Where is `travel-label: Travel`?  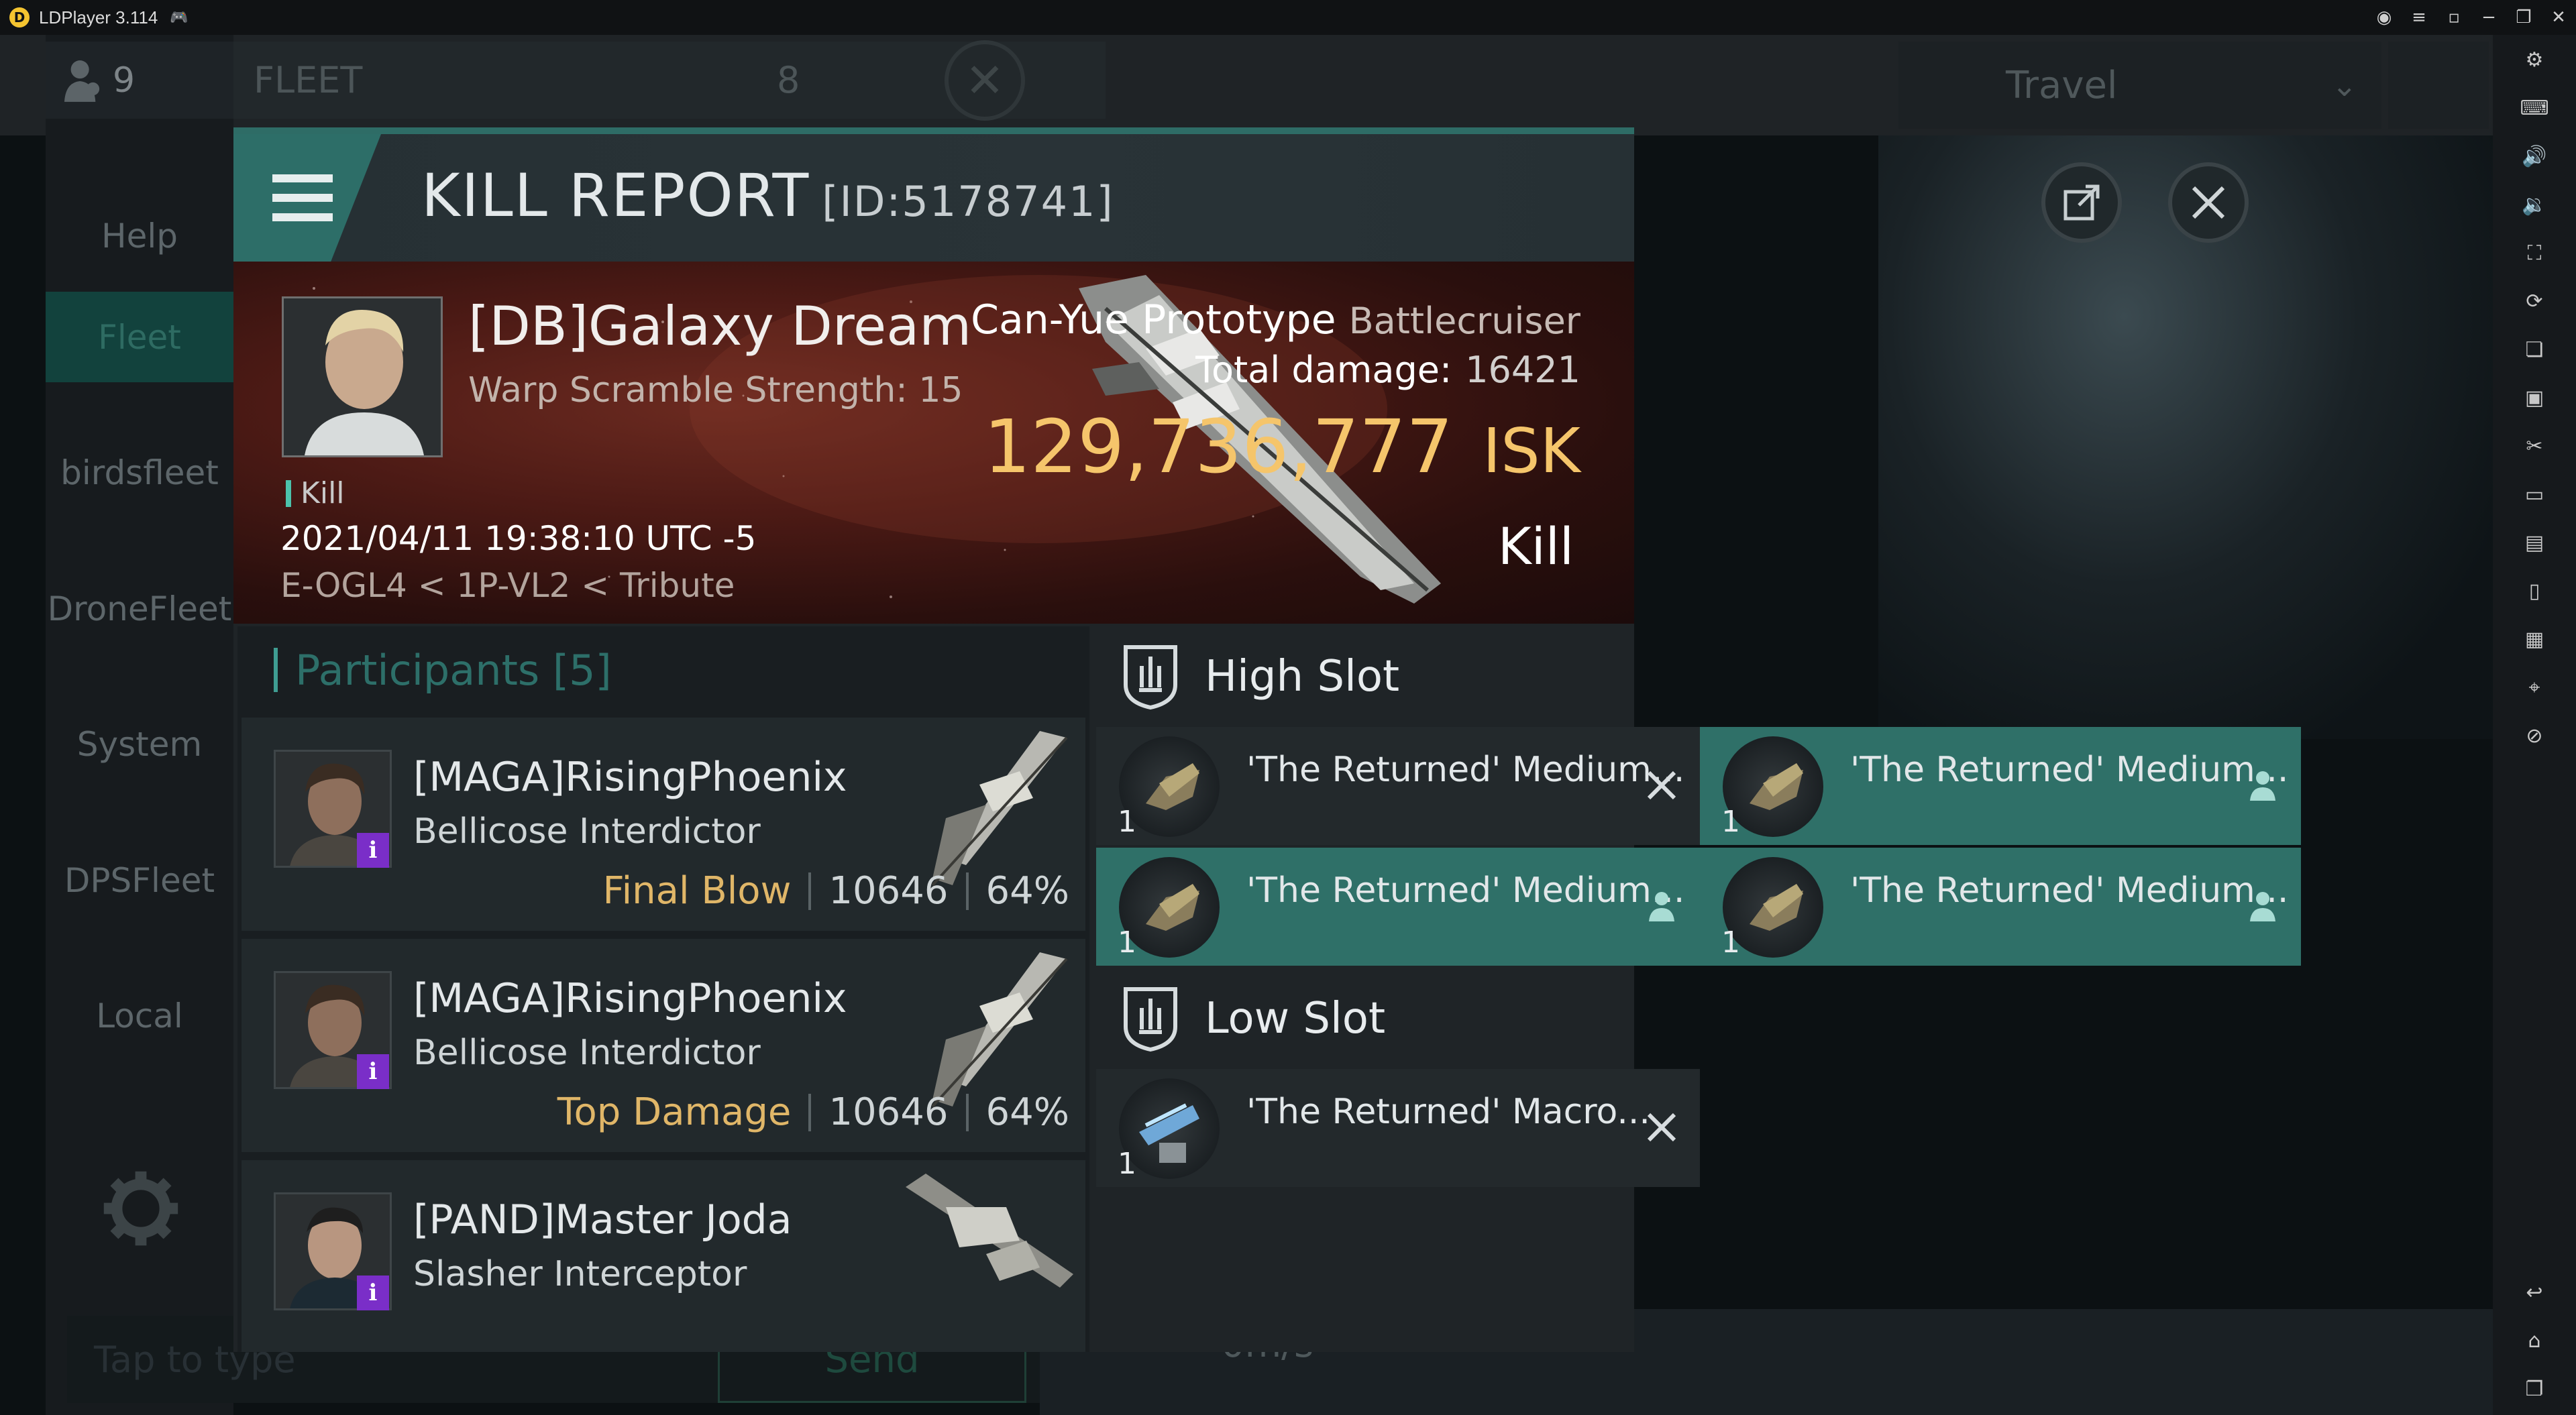
travel-label: Travel is located at coordinates (2062, 85).